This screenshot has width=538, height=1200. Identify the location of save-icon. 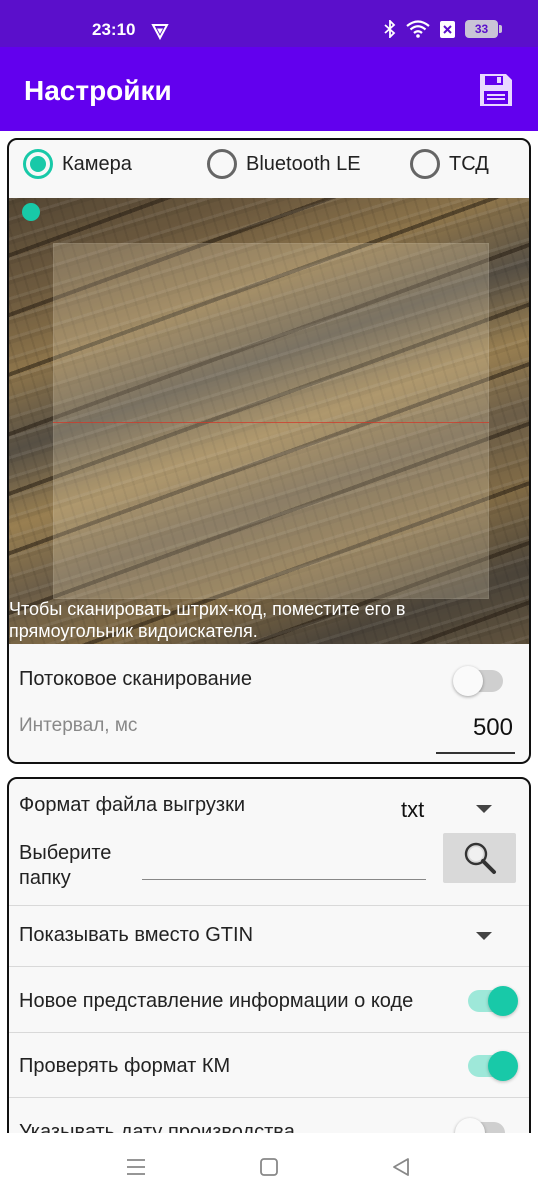
(496, 90).